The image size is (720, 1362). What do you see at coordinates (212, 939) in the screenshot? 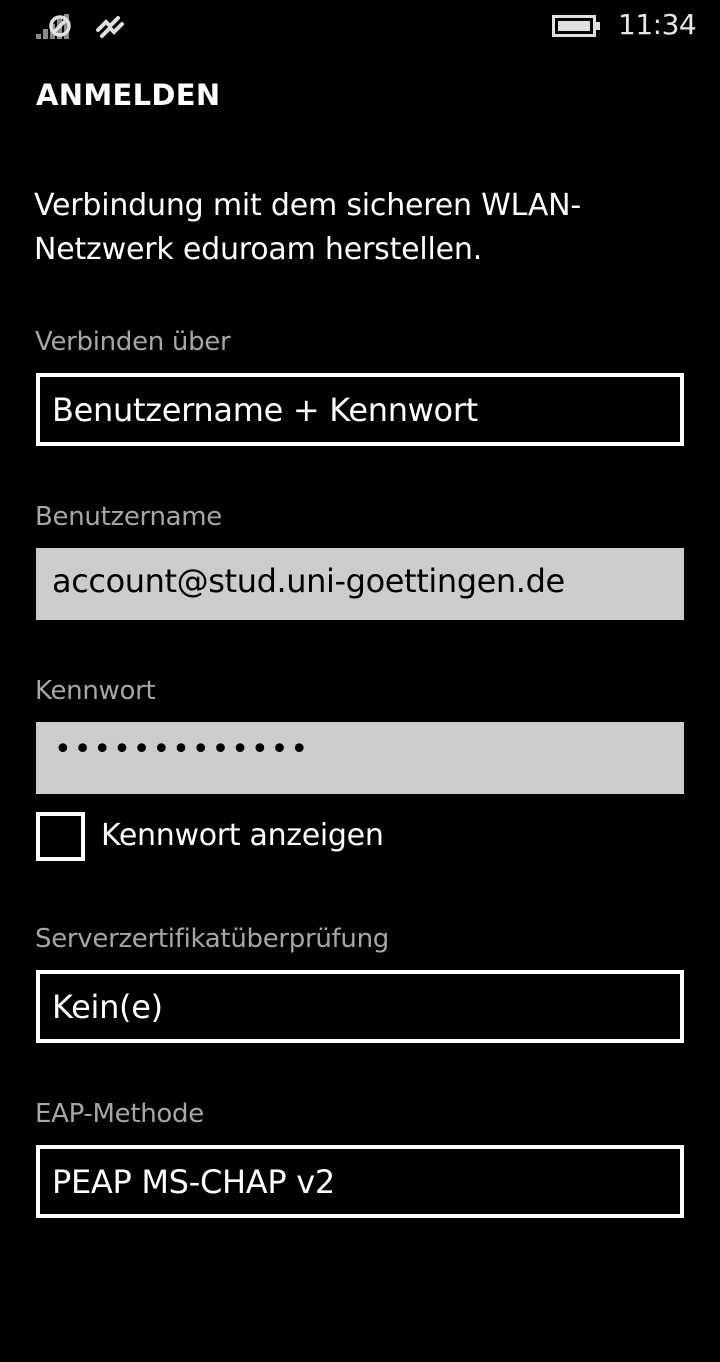
I see `server-cert-label: Serverzertifikatüberprüfung` at bounding box center [212, 939].